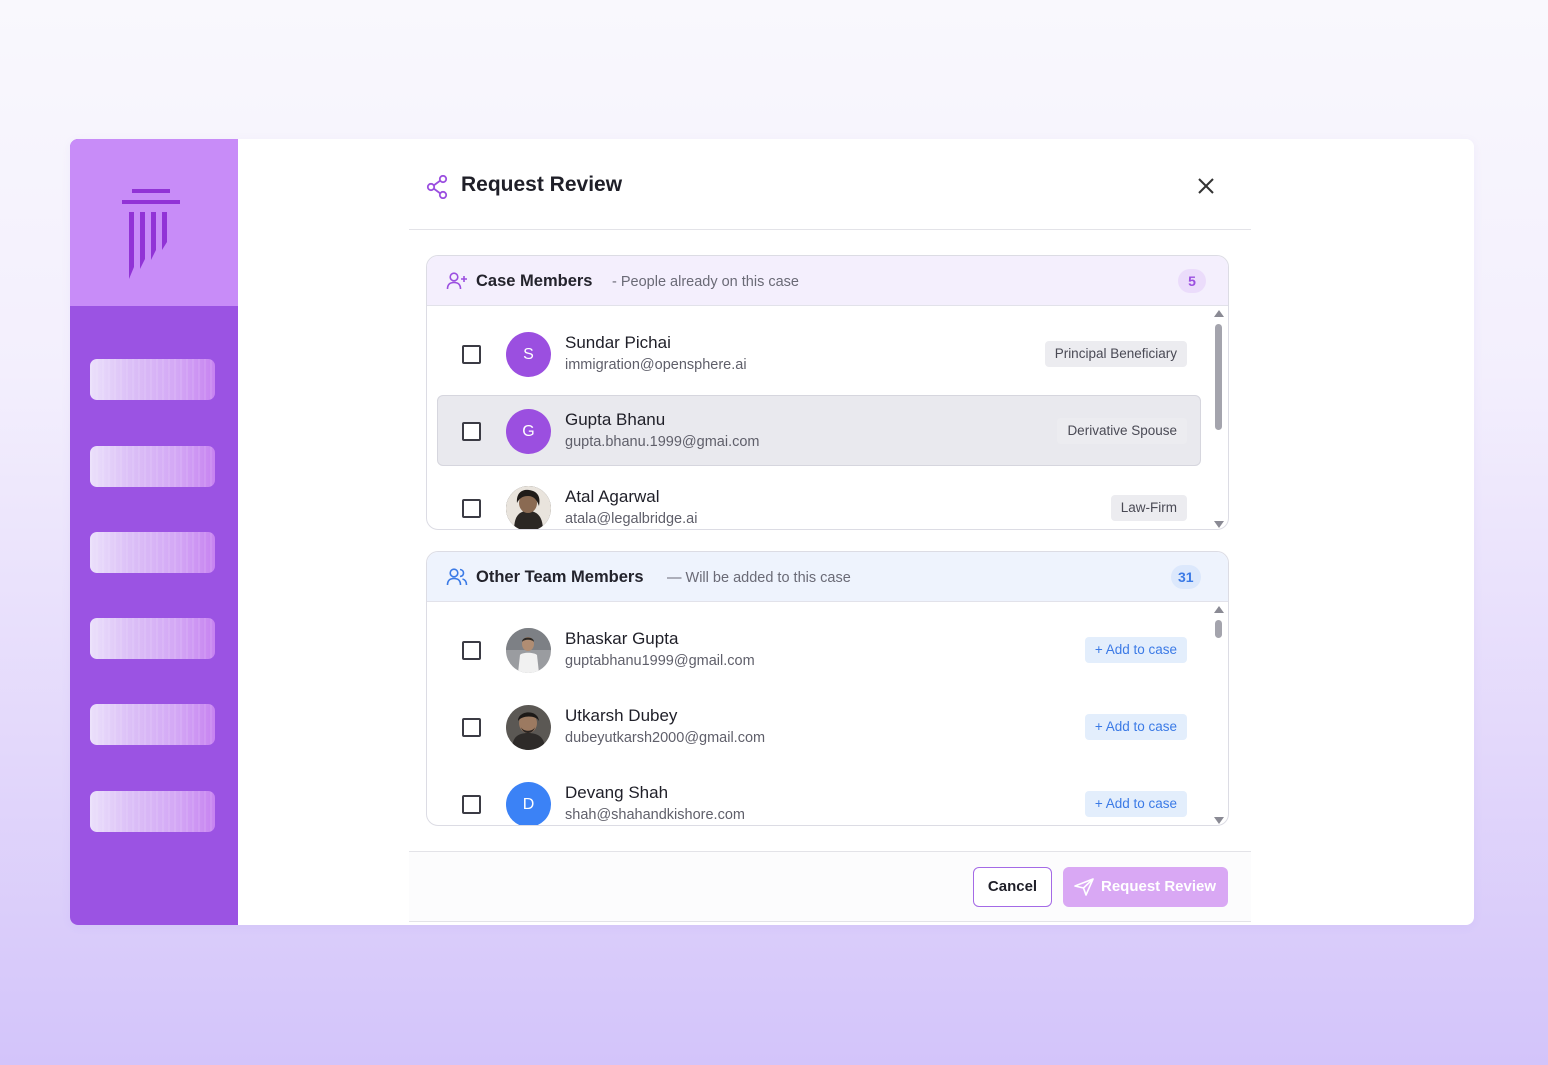 The image size is (1548, 1065). Describe the element at coordinates (1084, 887) in the screenshot. I see `send-icon` at that location.